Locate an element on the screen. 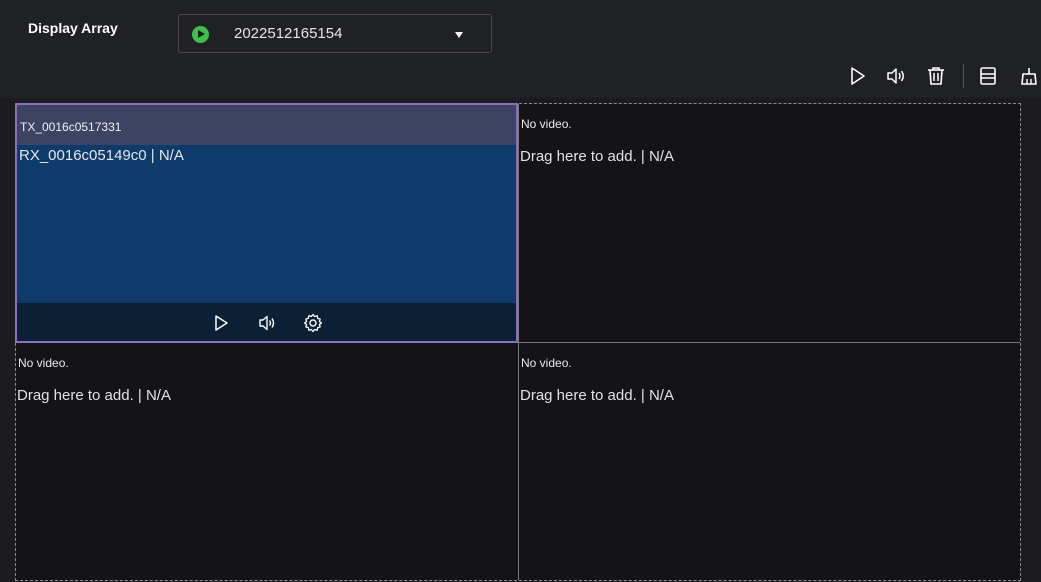 This screenshot has height=582, width=1041. rx-label: RX_0016c05149c0 | N/A is located at coordinates (101, 155).